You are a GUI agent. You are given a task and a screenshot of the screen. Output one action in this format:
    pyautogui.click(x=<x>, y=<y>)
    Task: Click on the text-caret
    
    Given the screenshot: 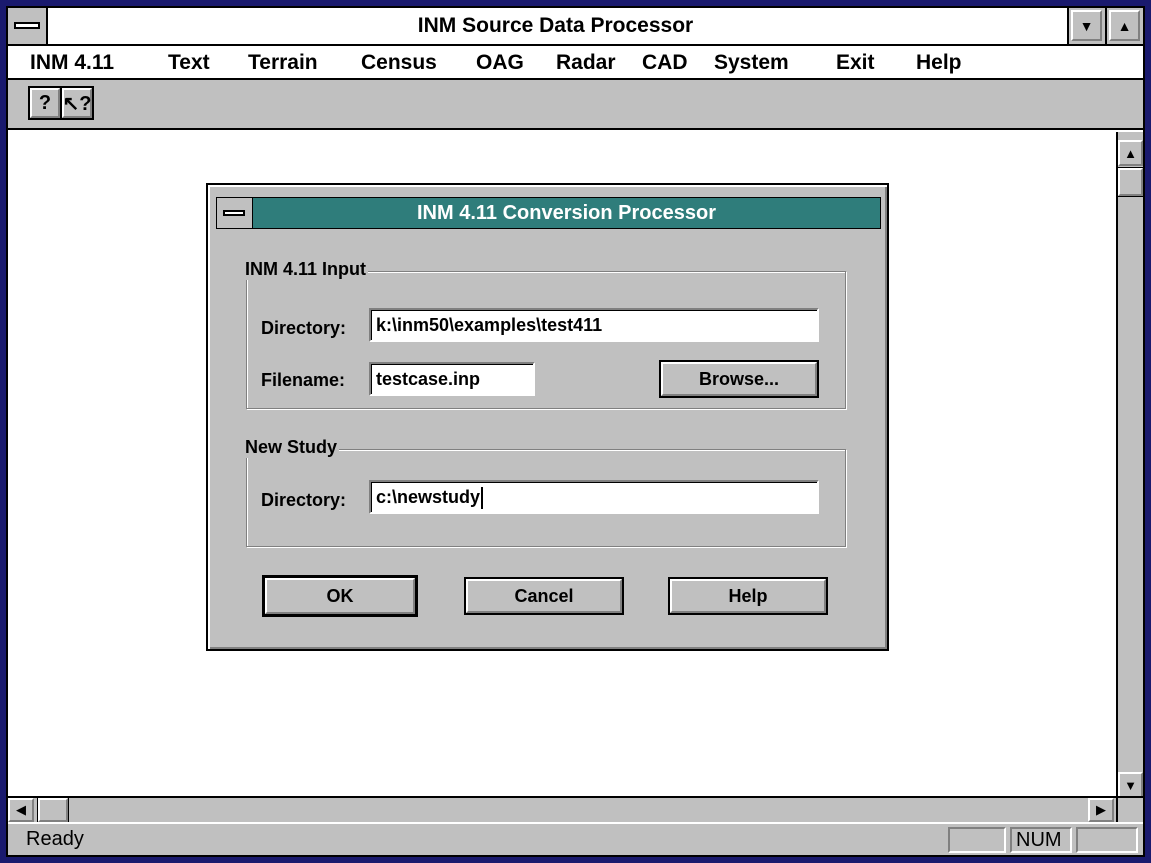 What is the action you would take?
    pyautogui.click(x=482, y=498)
    